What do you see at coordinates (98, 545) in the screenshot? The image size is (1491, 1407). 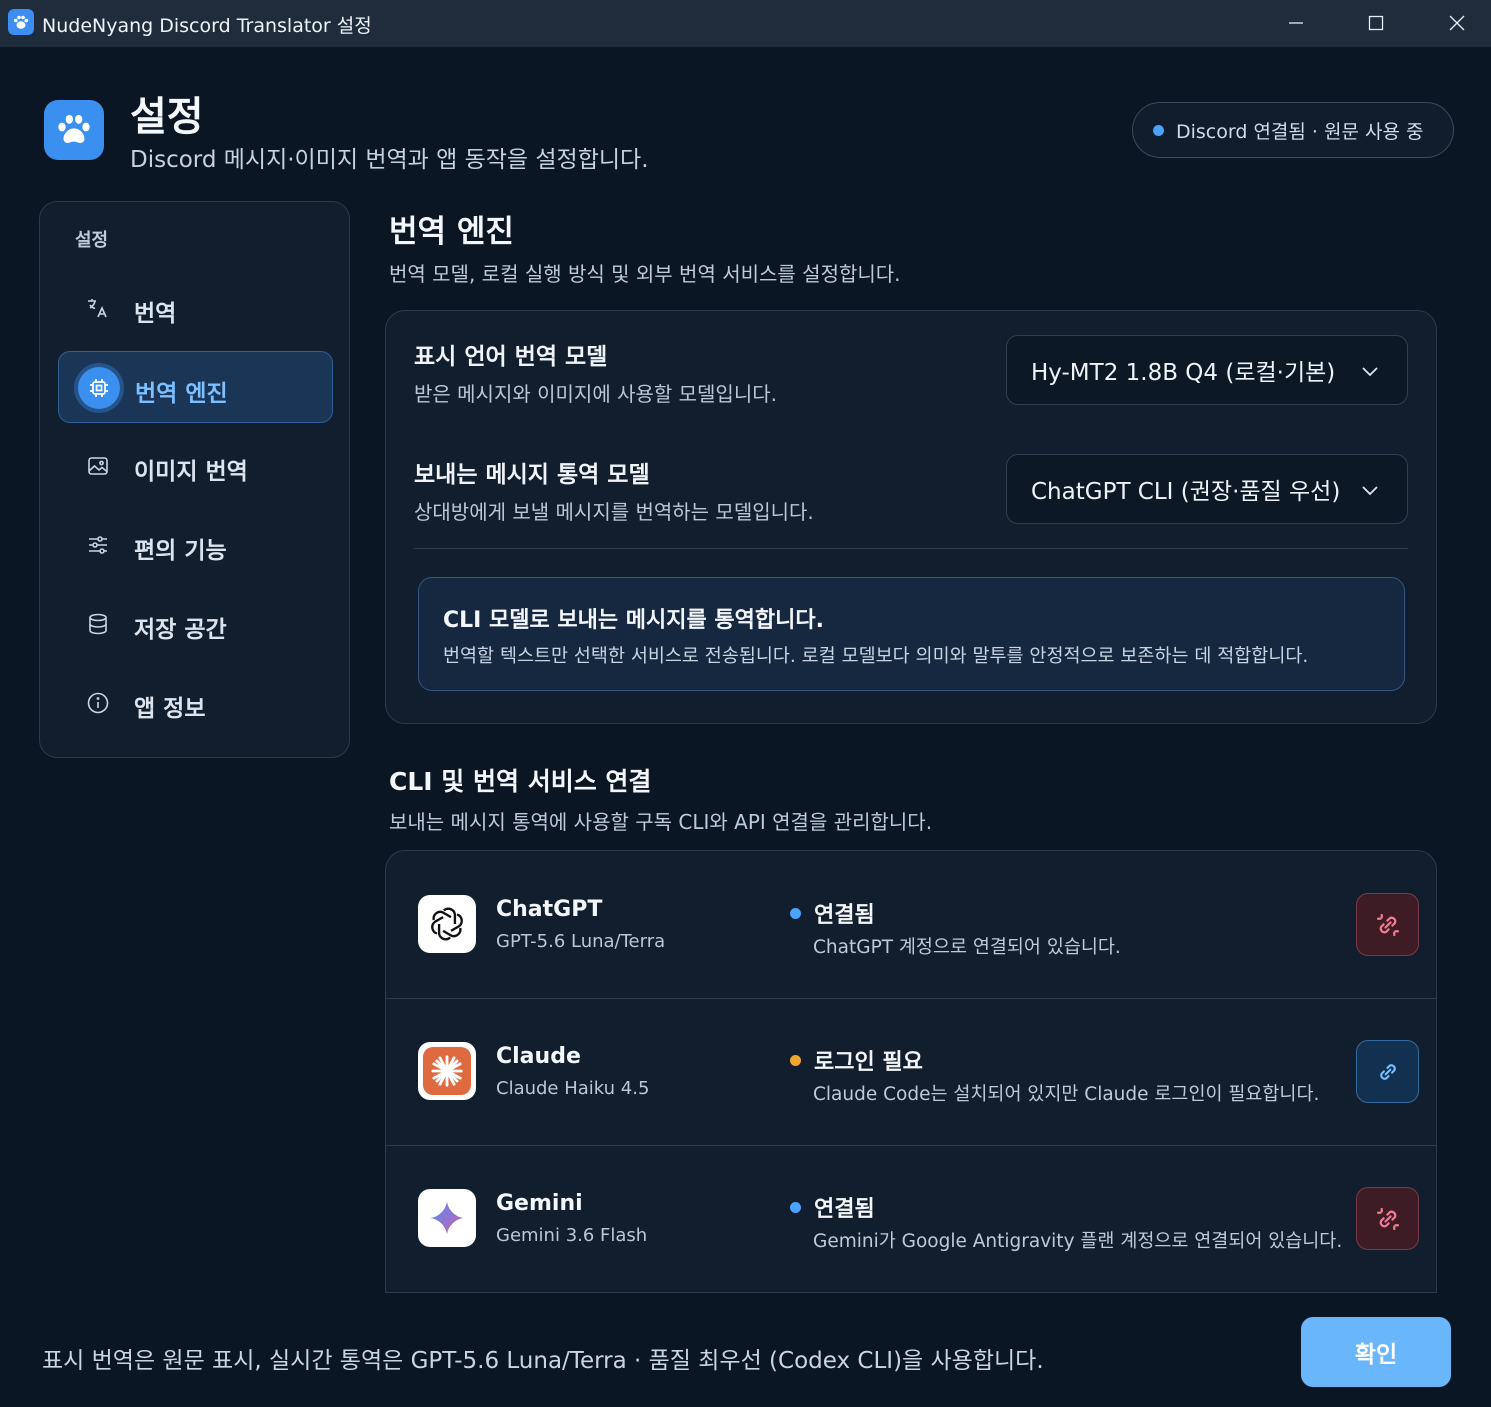 I see `sliders-icon` at bounding box center [98, 545].